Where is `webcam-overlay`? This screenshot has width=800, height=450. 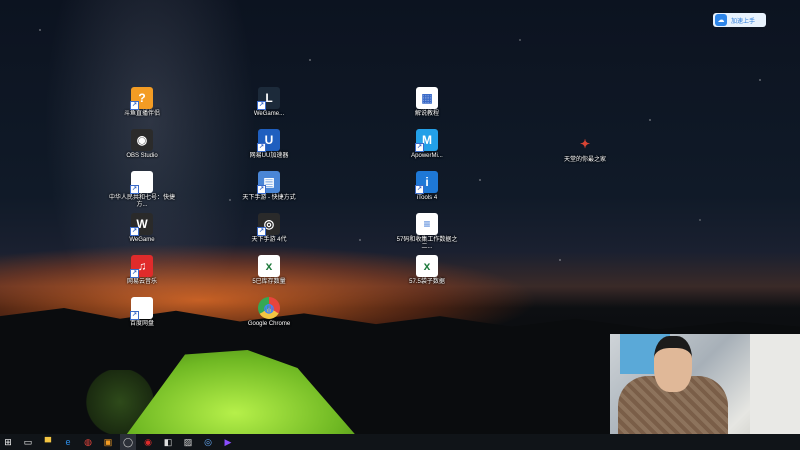 webcam-overlay is located at coordinates (705, 392).